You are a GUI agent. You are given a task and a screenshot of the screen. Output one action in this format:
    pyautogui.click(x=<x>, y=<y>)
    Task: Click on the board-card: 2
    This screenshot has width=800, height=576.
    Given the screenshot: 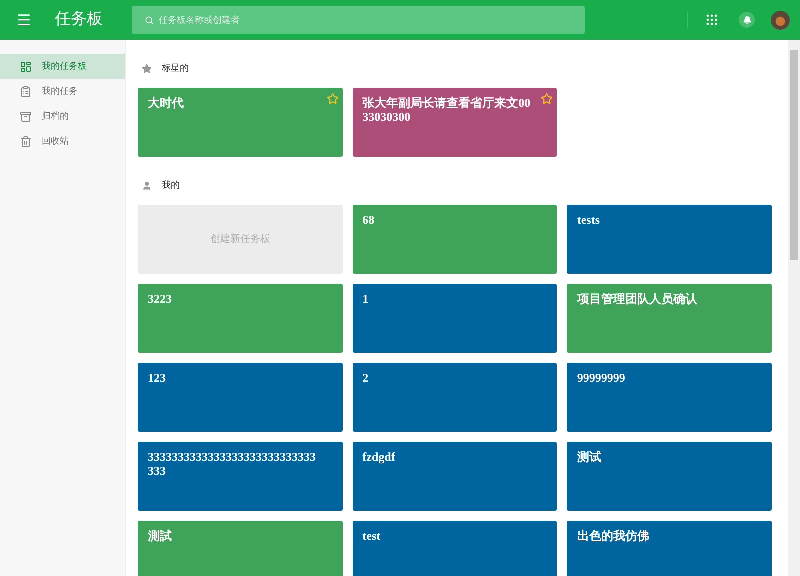 What is the action you would take?
    pyautogui.click(x=455, y=397)
    